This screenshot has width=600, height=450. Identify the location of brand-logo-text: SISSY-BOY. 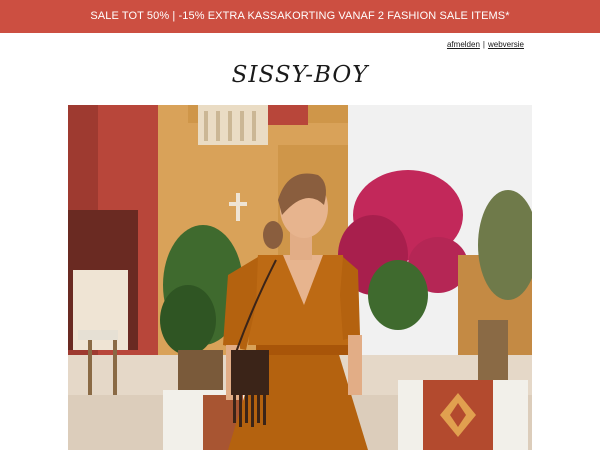
(300, 75).